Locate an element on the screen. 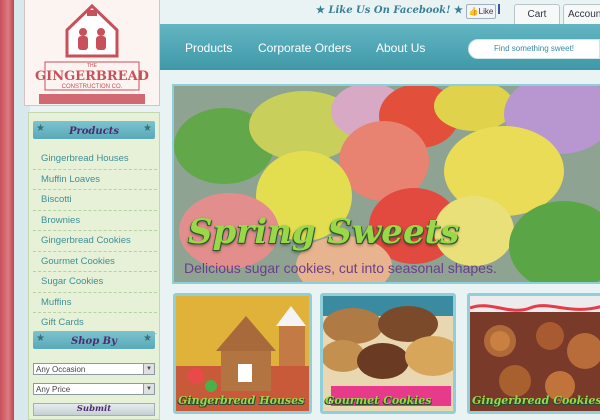 The image size is (600, 420). tile-gingerbread-houses: Gingerbread Houses is located at coordinates (242, 353).